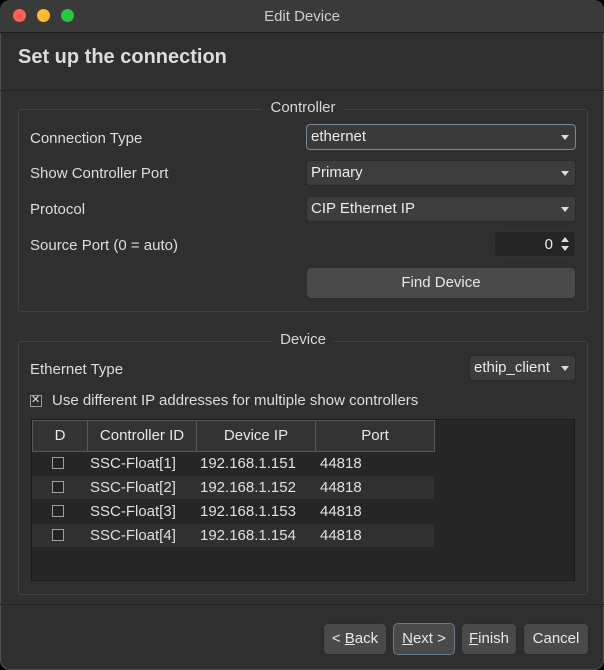 The width and height of the screenshot is (604, 670). Describe the element at coordinates (248, 463) in the screenshot. I see `device-ip-cell: 192.168.1.151` at that location.